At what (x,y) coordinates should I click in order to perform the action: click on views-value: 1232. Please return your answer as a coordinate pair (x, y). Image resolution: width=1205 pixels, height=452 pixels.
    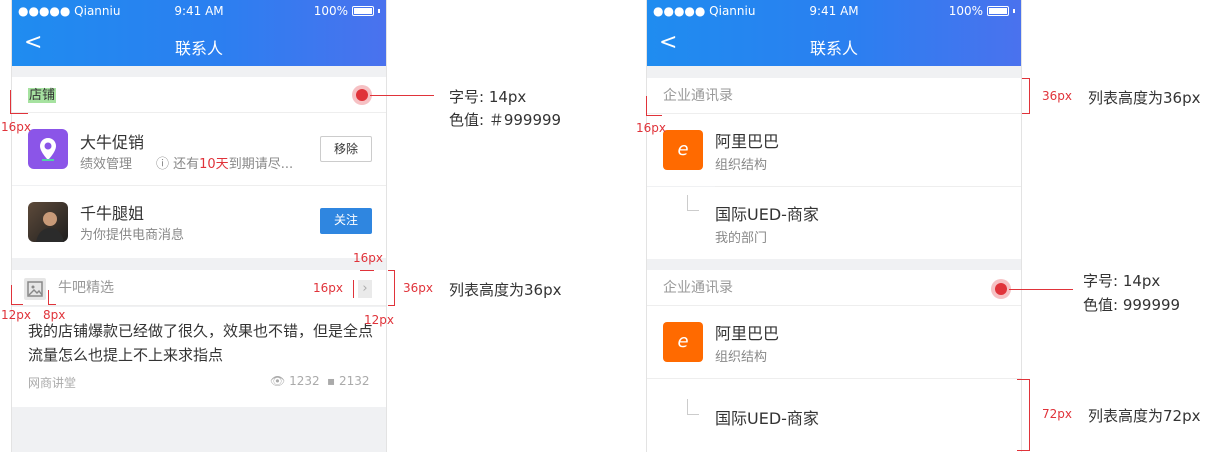
    Looking at the image, I should click on (304, 381).